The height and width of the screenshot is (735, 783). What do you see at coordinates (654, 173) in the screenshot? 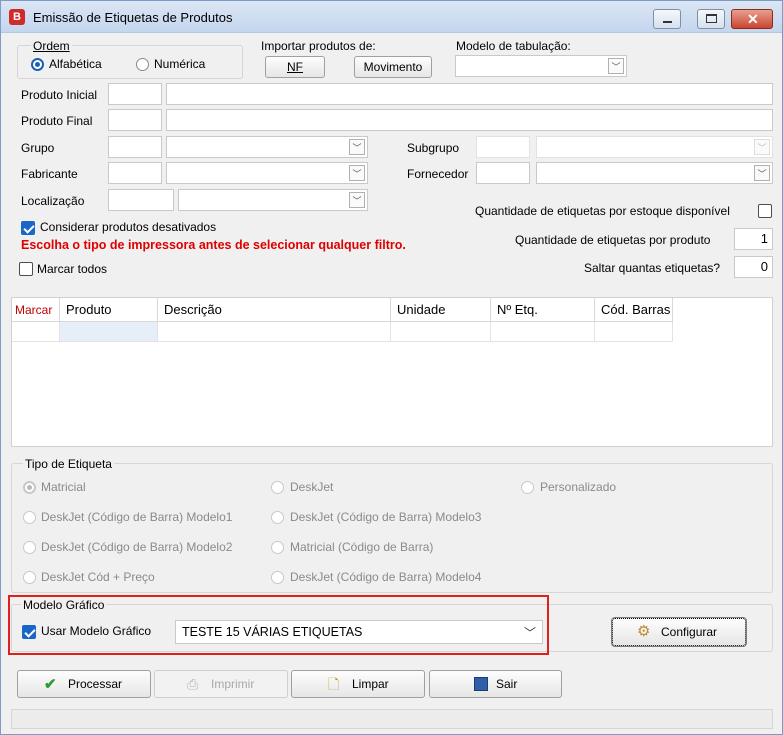
I see `fornecedor-select: ﹀` at bounding box center [654, 173].